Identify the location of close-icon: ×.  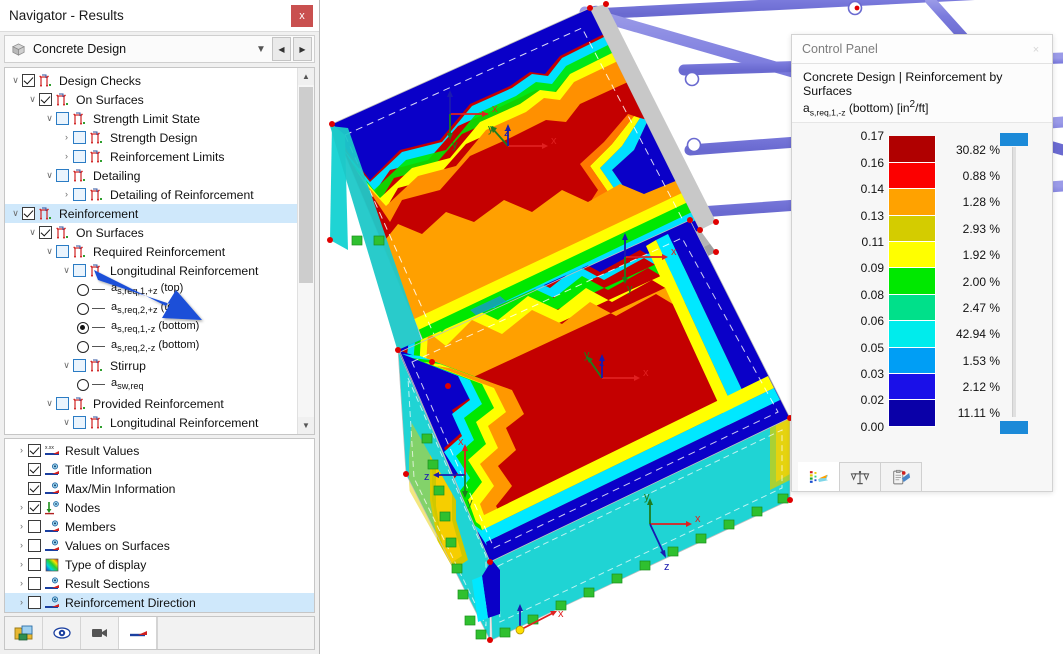
(1036, 49).